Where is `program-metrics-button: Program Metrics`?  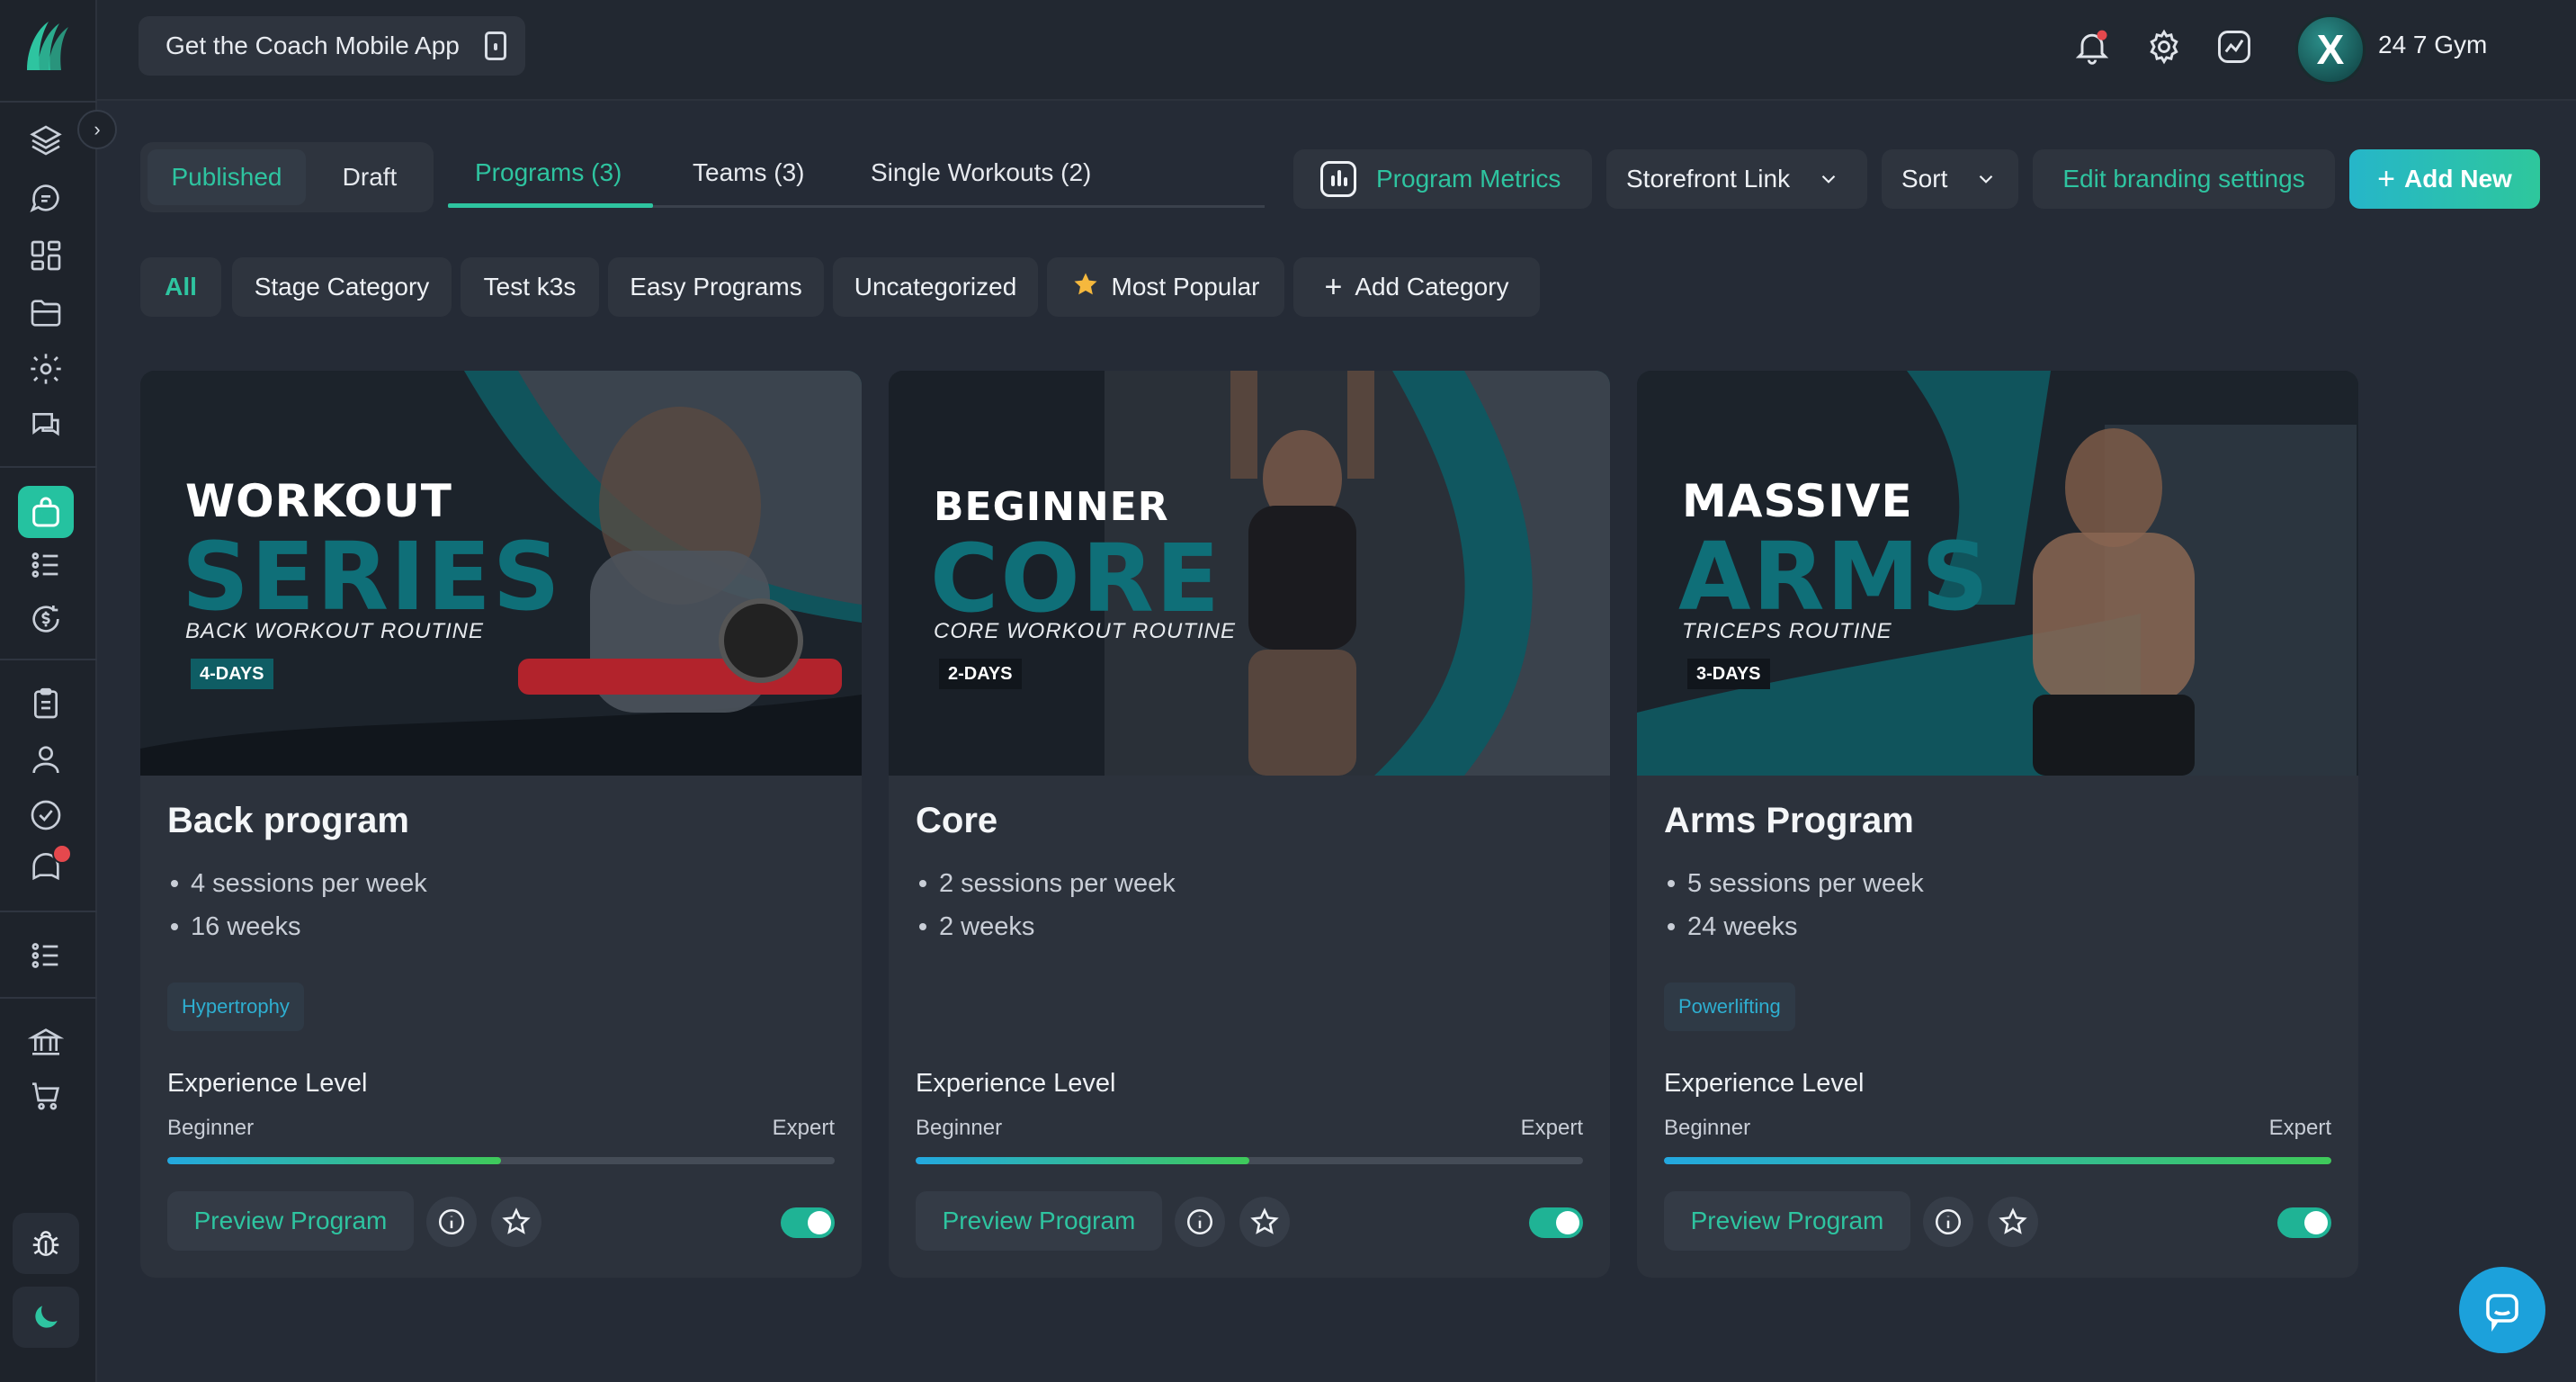
program-metrics-button: Program Metrics is located at coordinates (1442, 179).